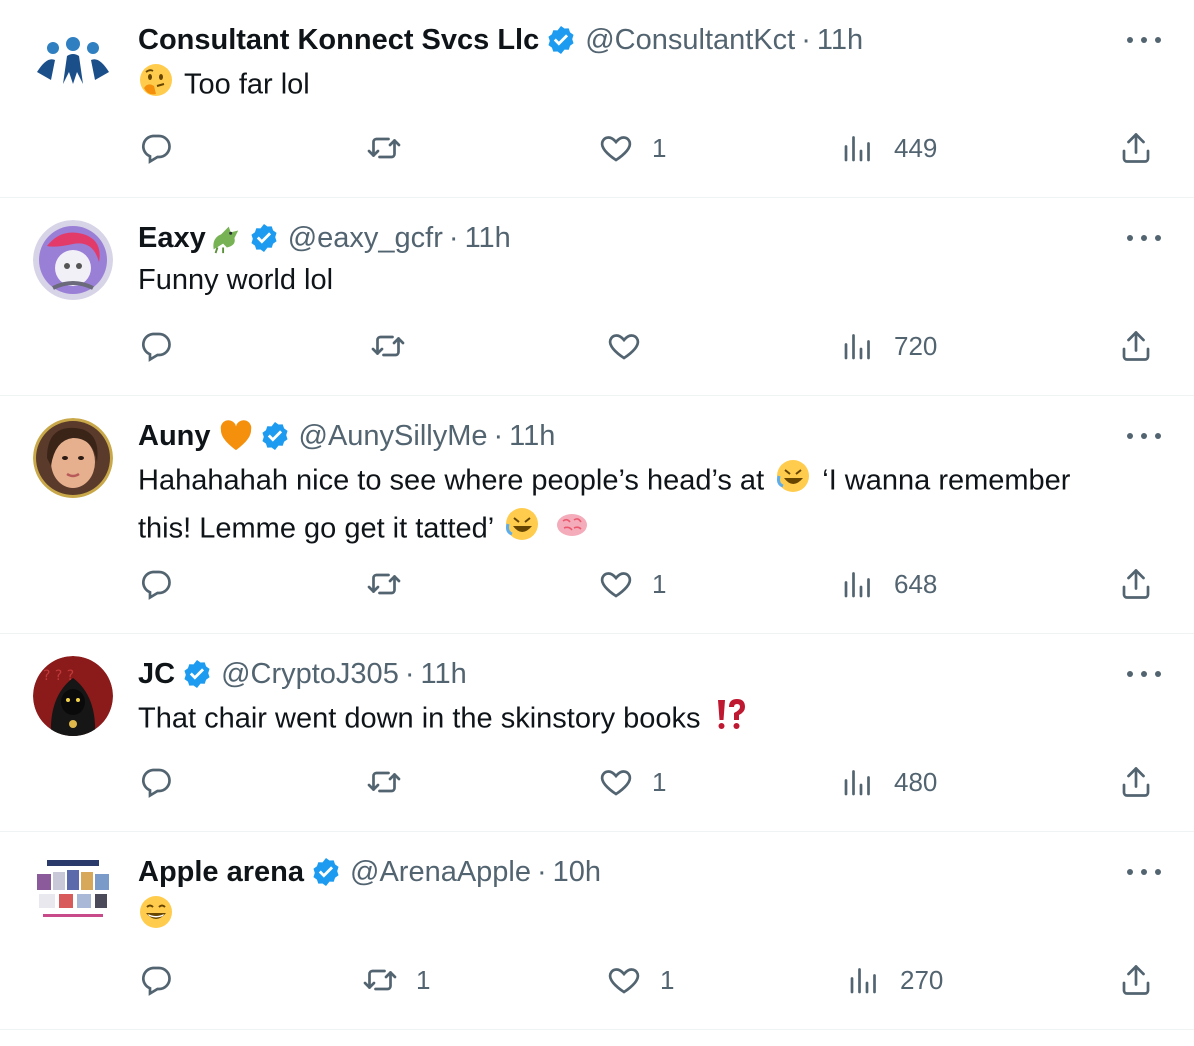 The width and height of the screenshot is (1194, 1046). What do you see at coordinates (643, 280) in the screenshot?
I see `tweet-text: Funny world lol` at bounding box center [643, 280].